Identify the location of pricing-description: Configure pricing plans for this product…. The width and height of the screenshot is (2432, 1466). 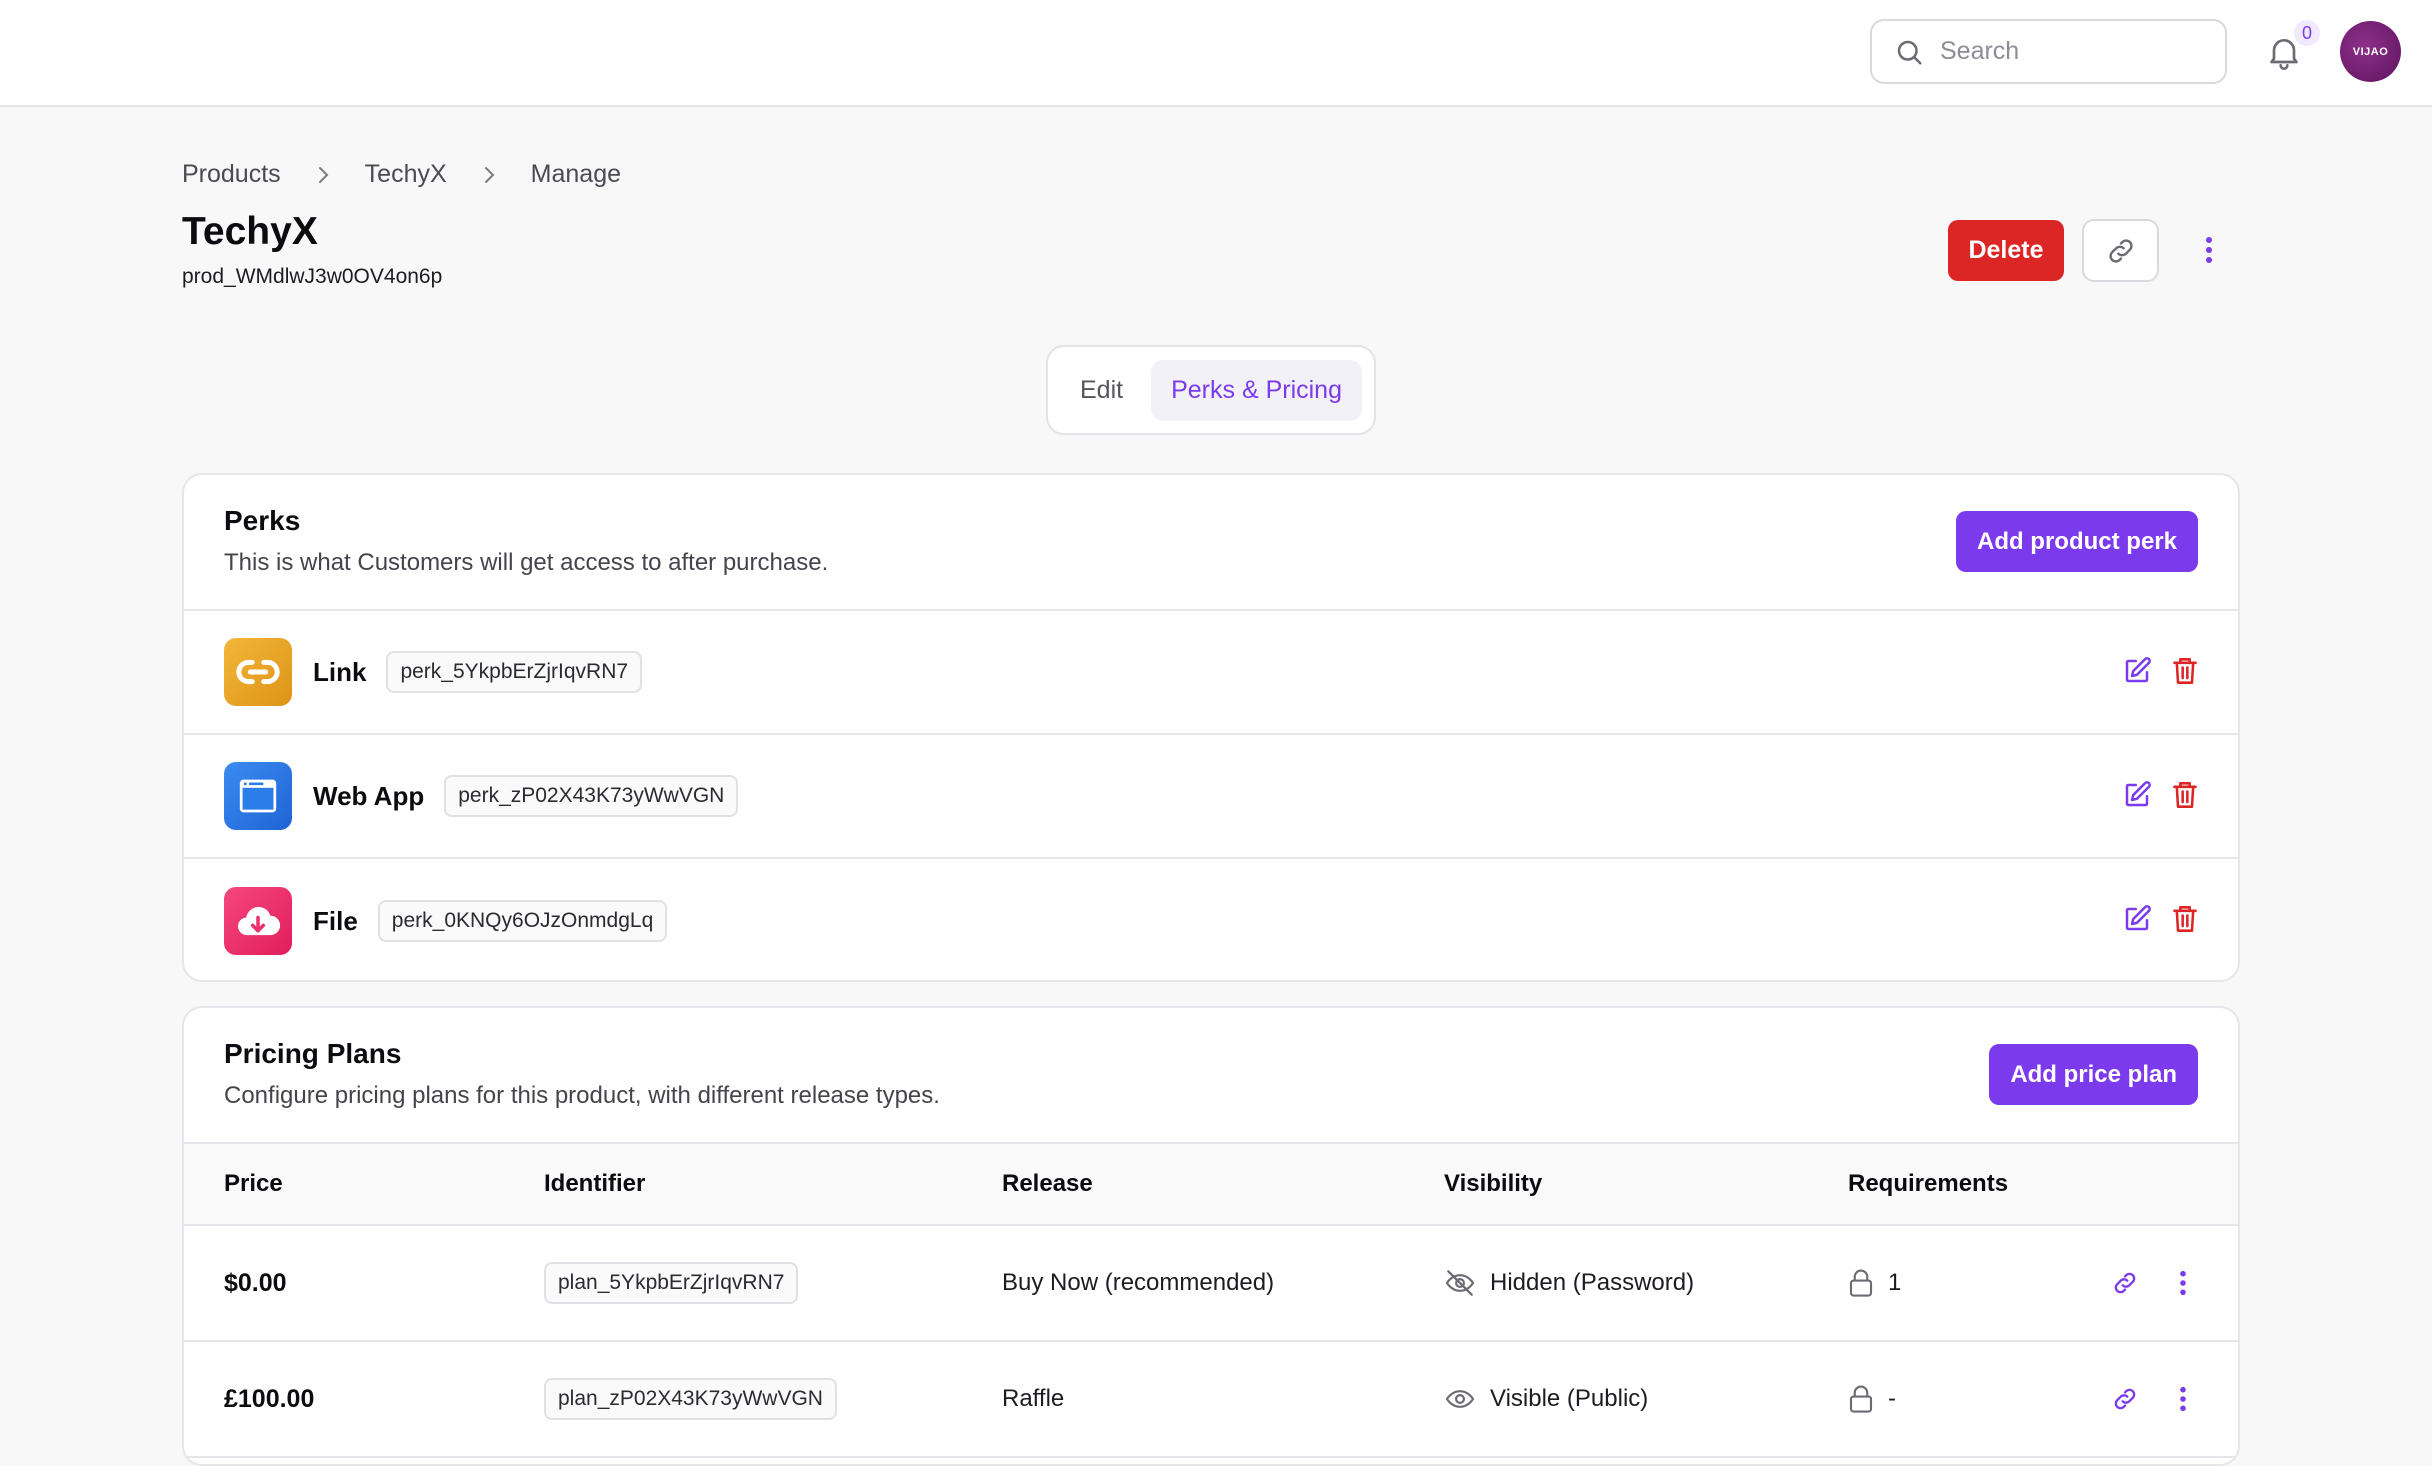
(582, 1095).